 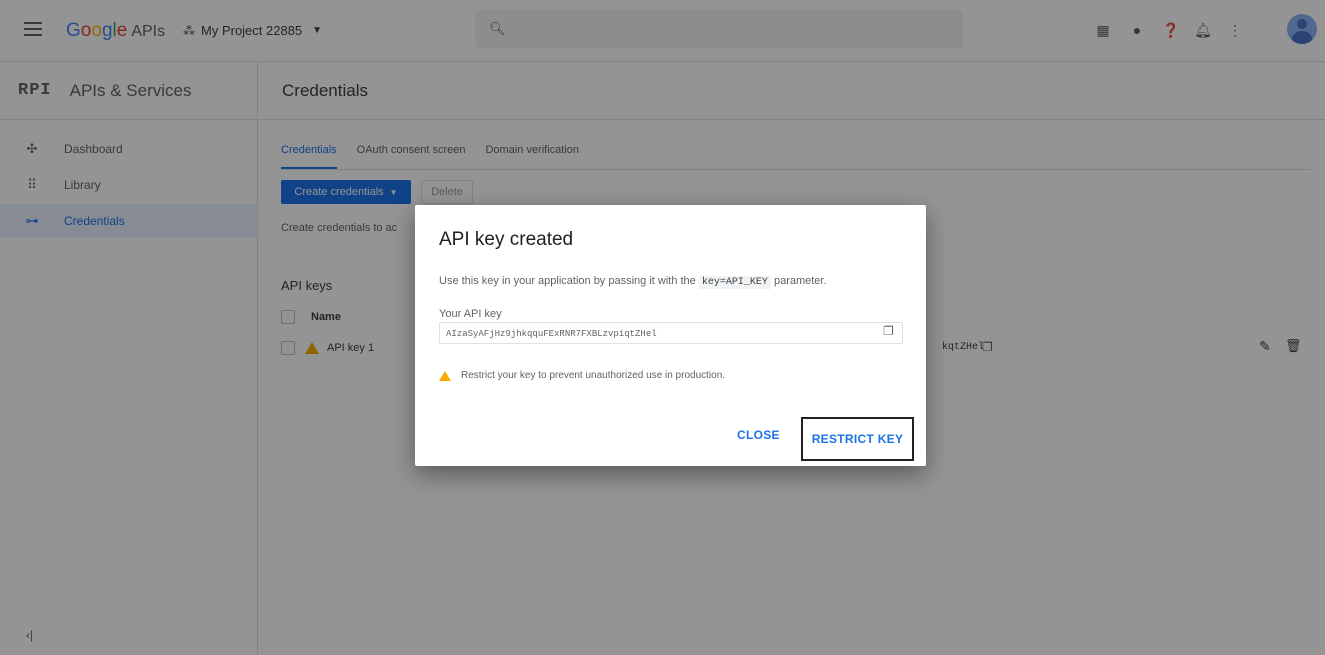 I want to click on api-key-field-label: Your API key, so click(x=470, y=314).